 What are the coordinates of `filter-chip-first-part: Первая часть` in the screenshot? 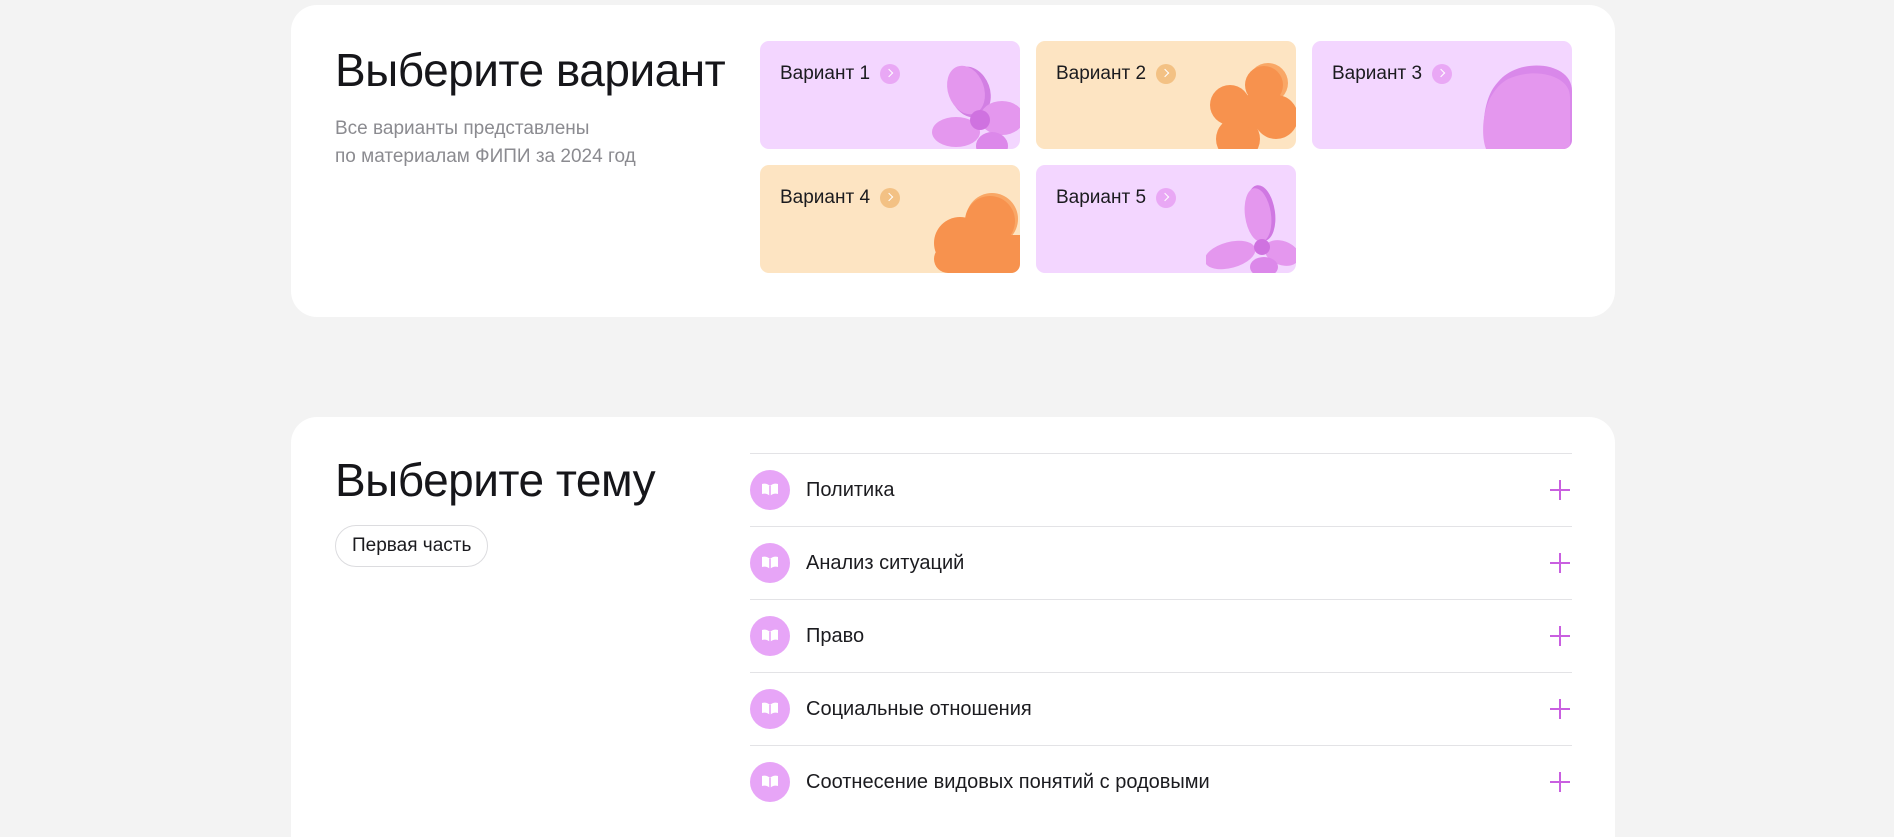 It's located at (412, 546).